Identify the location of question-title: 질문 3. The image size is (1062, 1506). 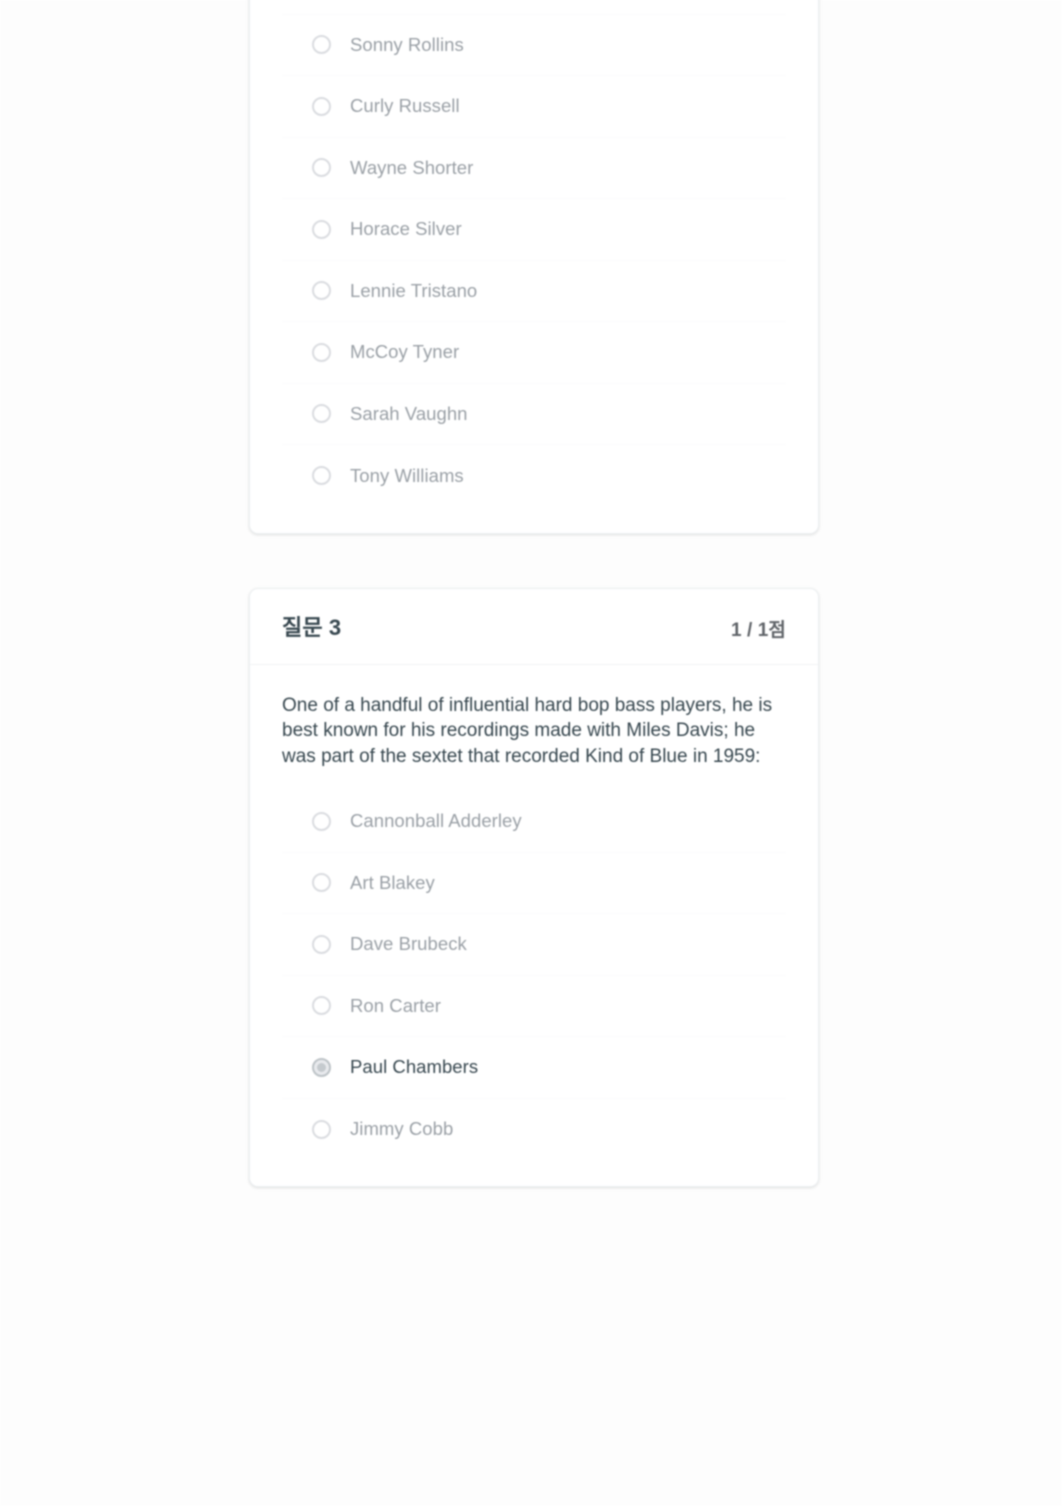
(312, 627).